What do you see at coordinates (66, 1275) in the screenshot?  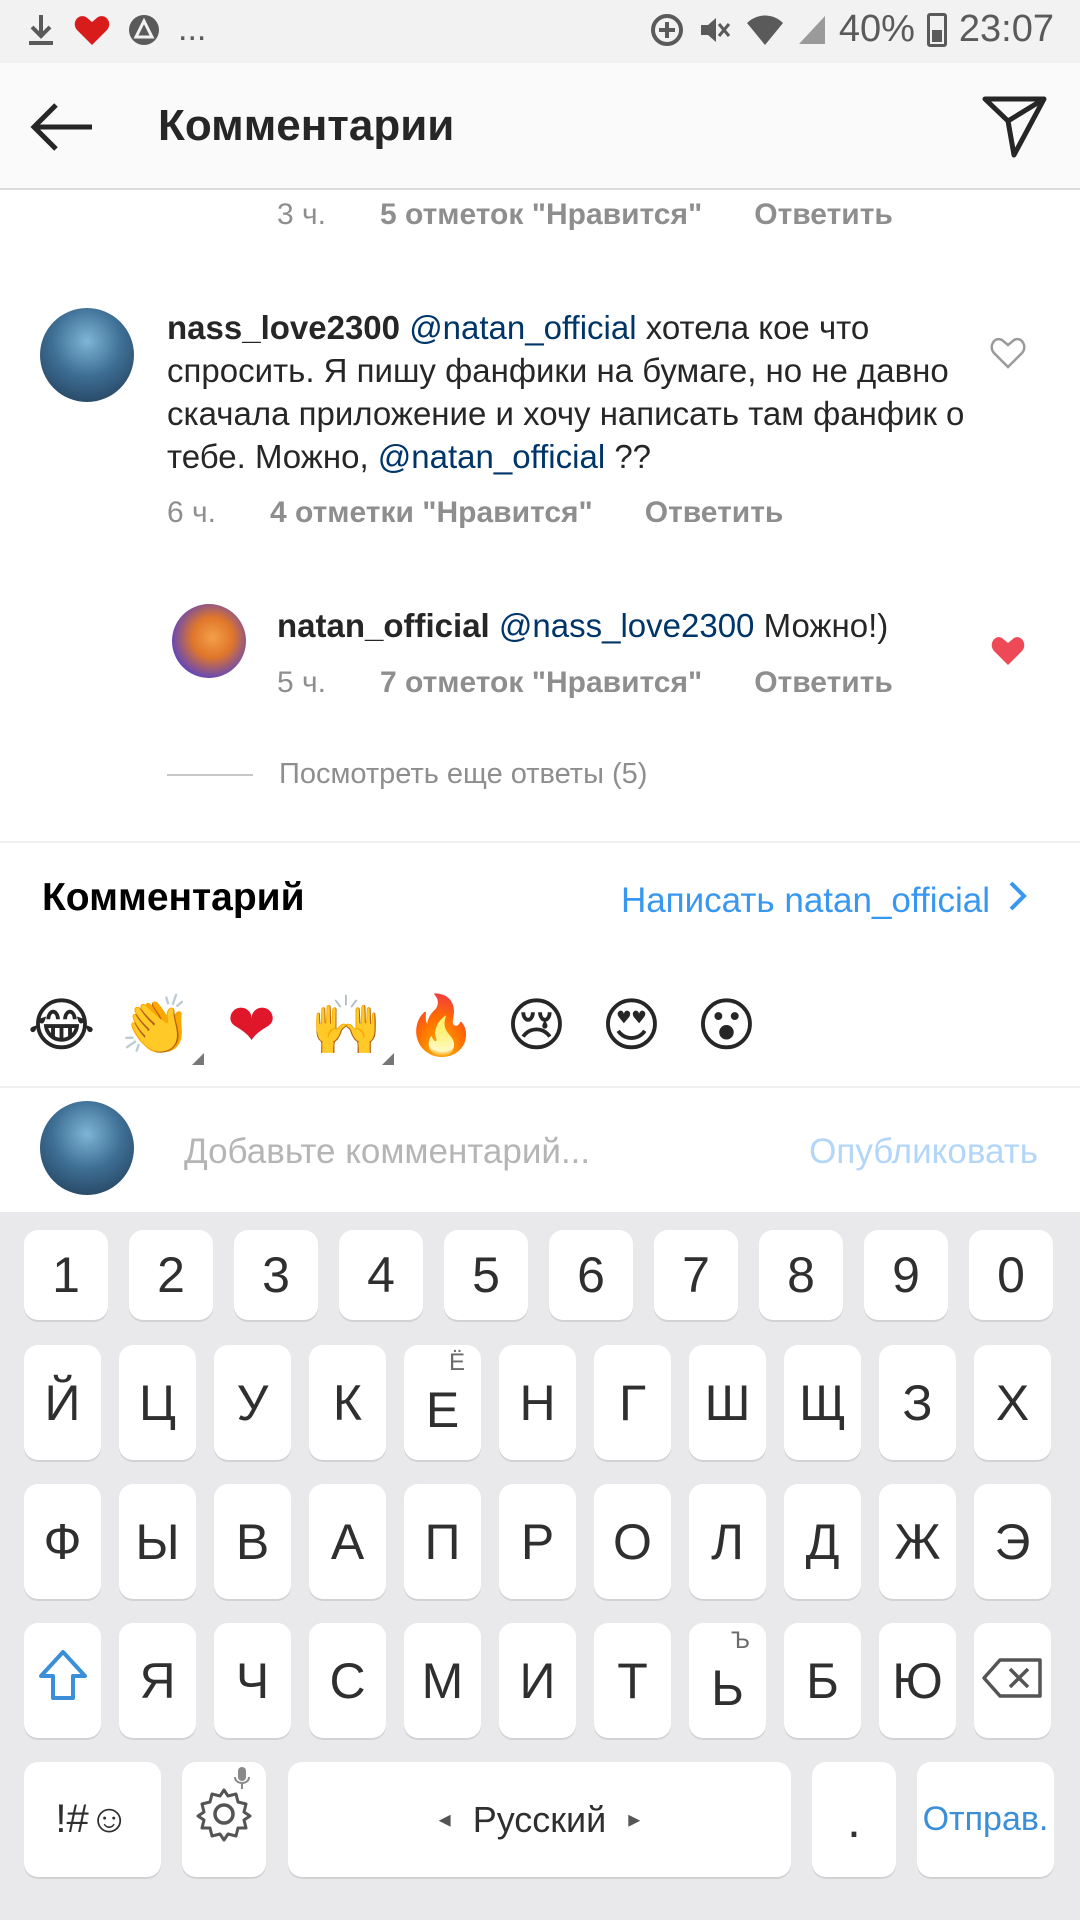 I see `key-1: 1` at bounding box center [66, 1275].